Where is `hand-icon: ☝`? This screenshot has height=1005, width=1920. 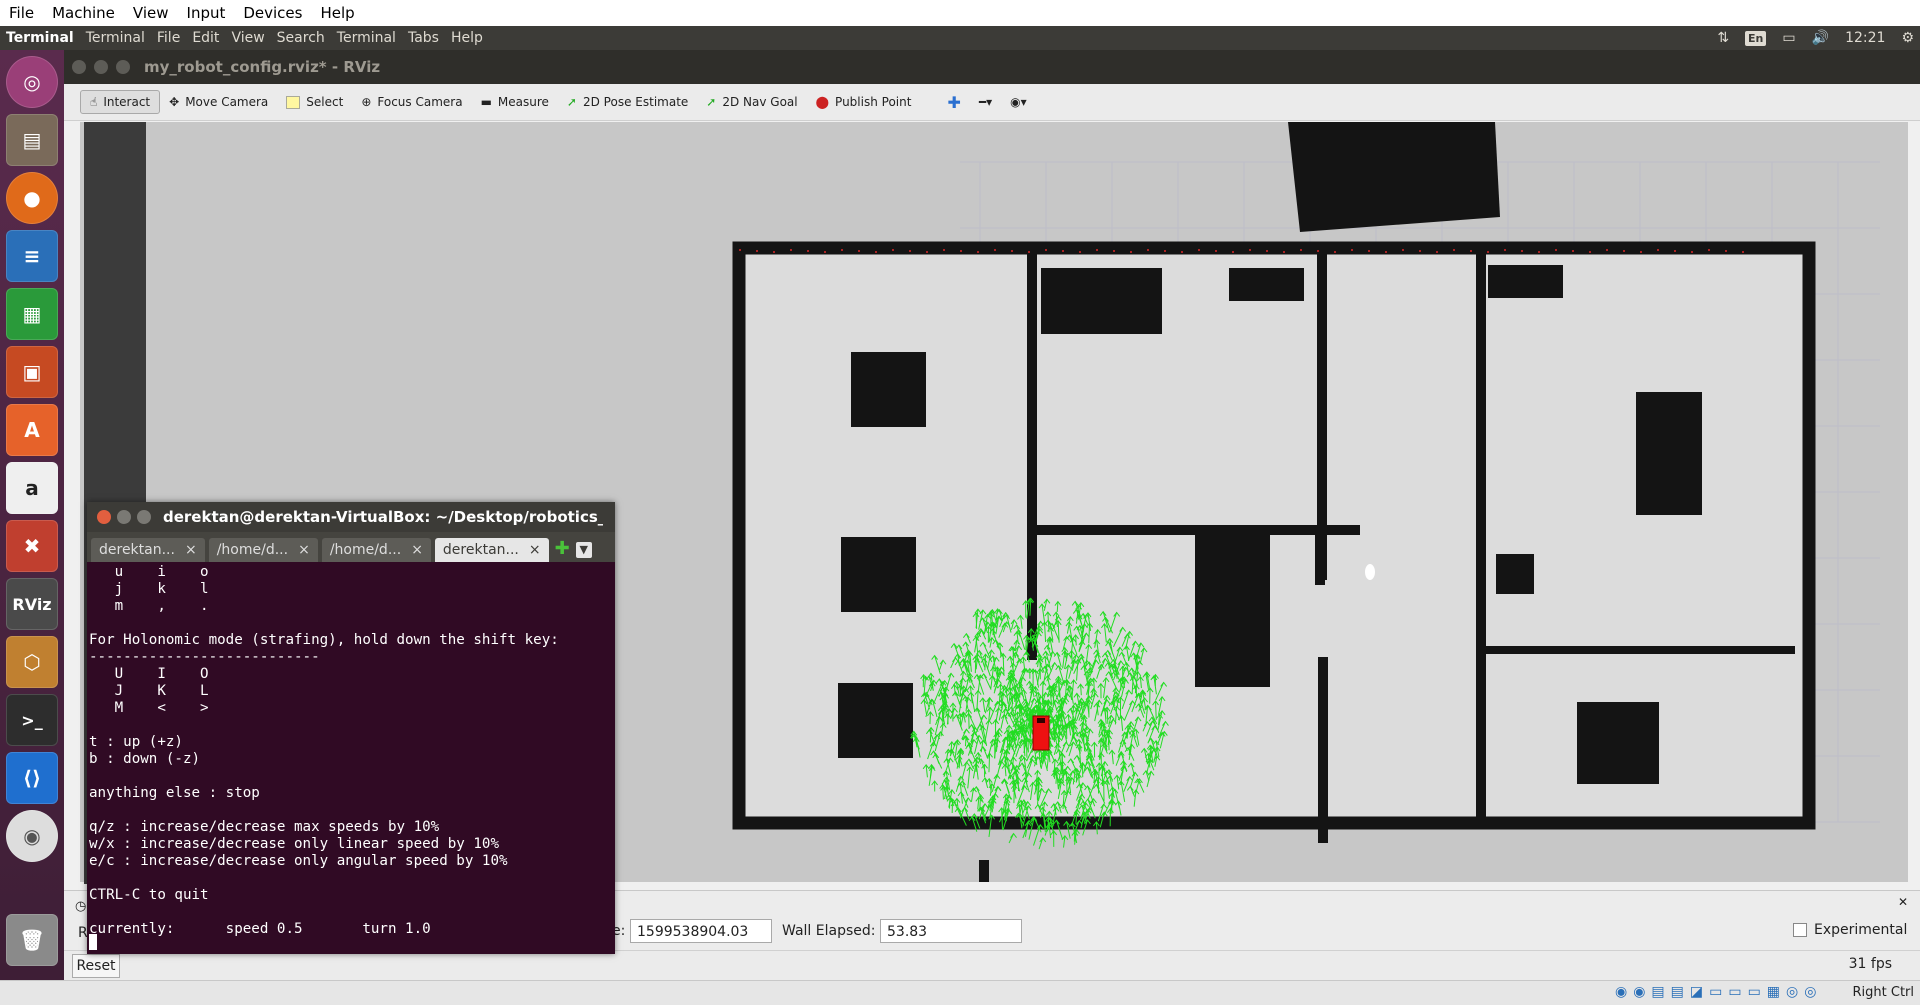 hand-icon: ☝ is located at coordinates (93, 102).